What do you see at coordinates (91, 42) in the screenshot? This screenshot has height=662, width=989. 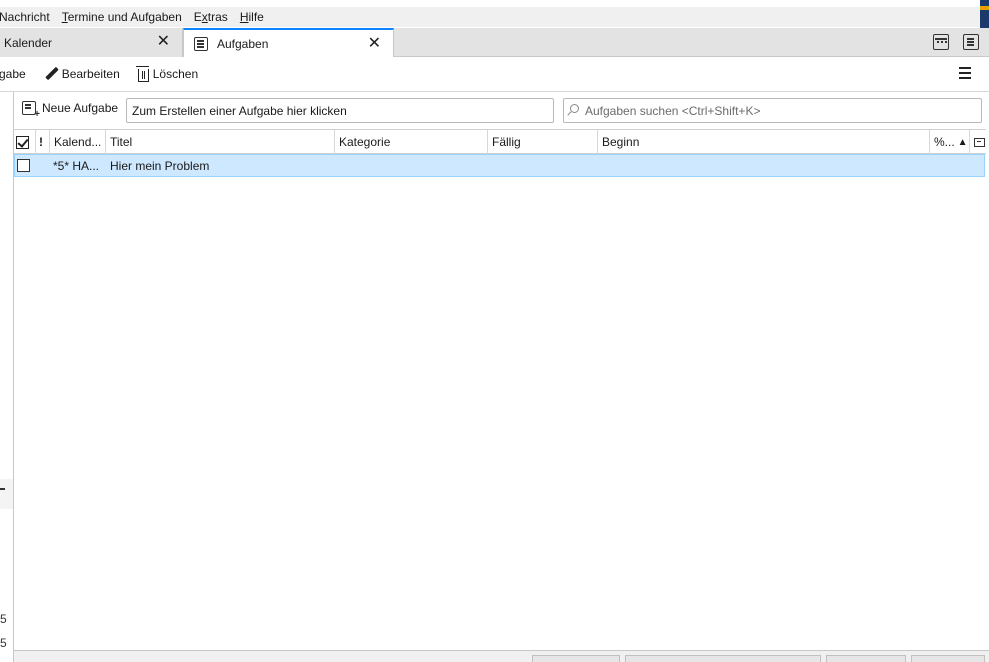 I see `tab-kalender: Kalender ✕` at bounding box center [91, 42].